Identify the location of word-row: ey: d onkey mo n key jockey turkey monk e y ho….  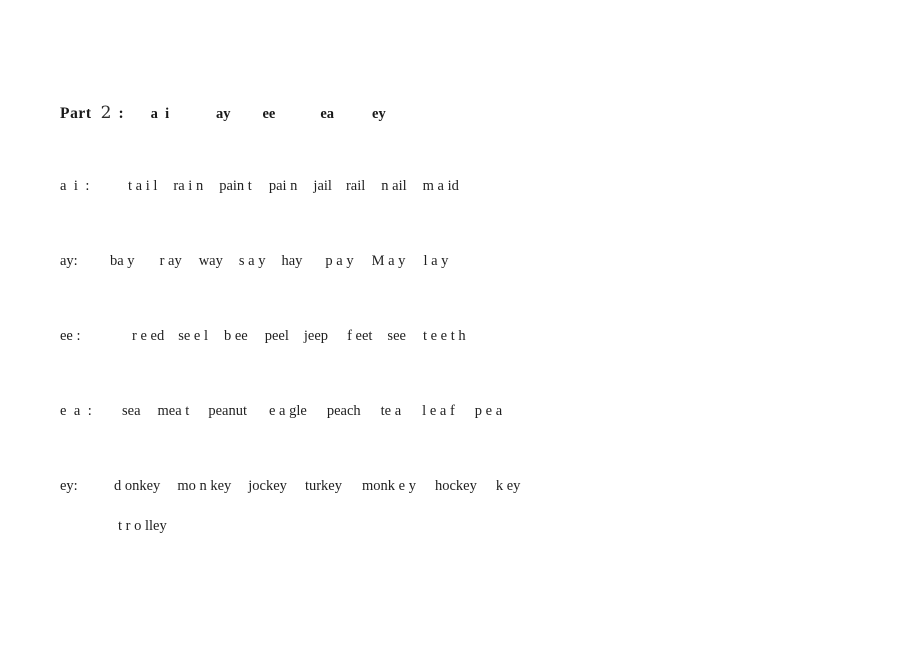
(290, 486).